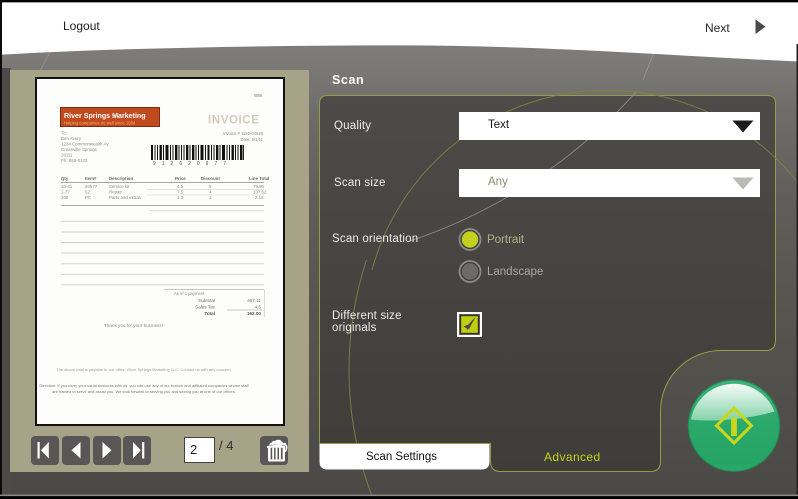  What do you see at coordinates (259, 178) in the screenshot?
I see `svg-text: Line Total` at bounding box center [259, 178].